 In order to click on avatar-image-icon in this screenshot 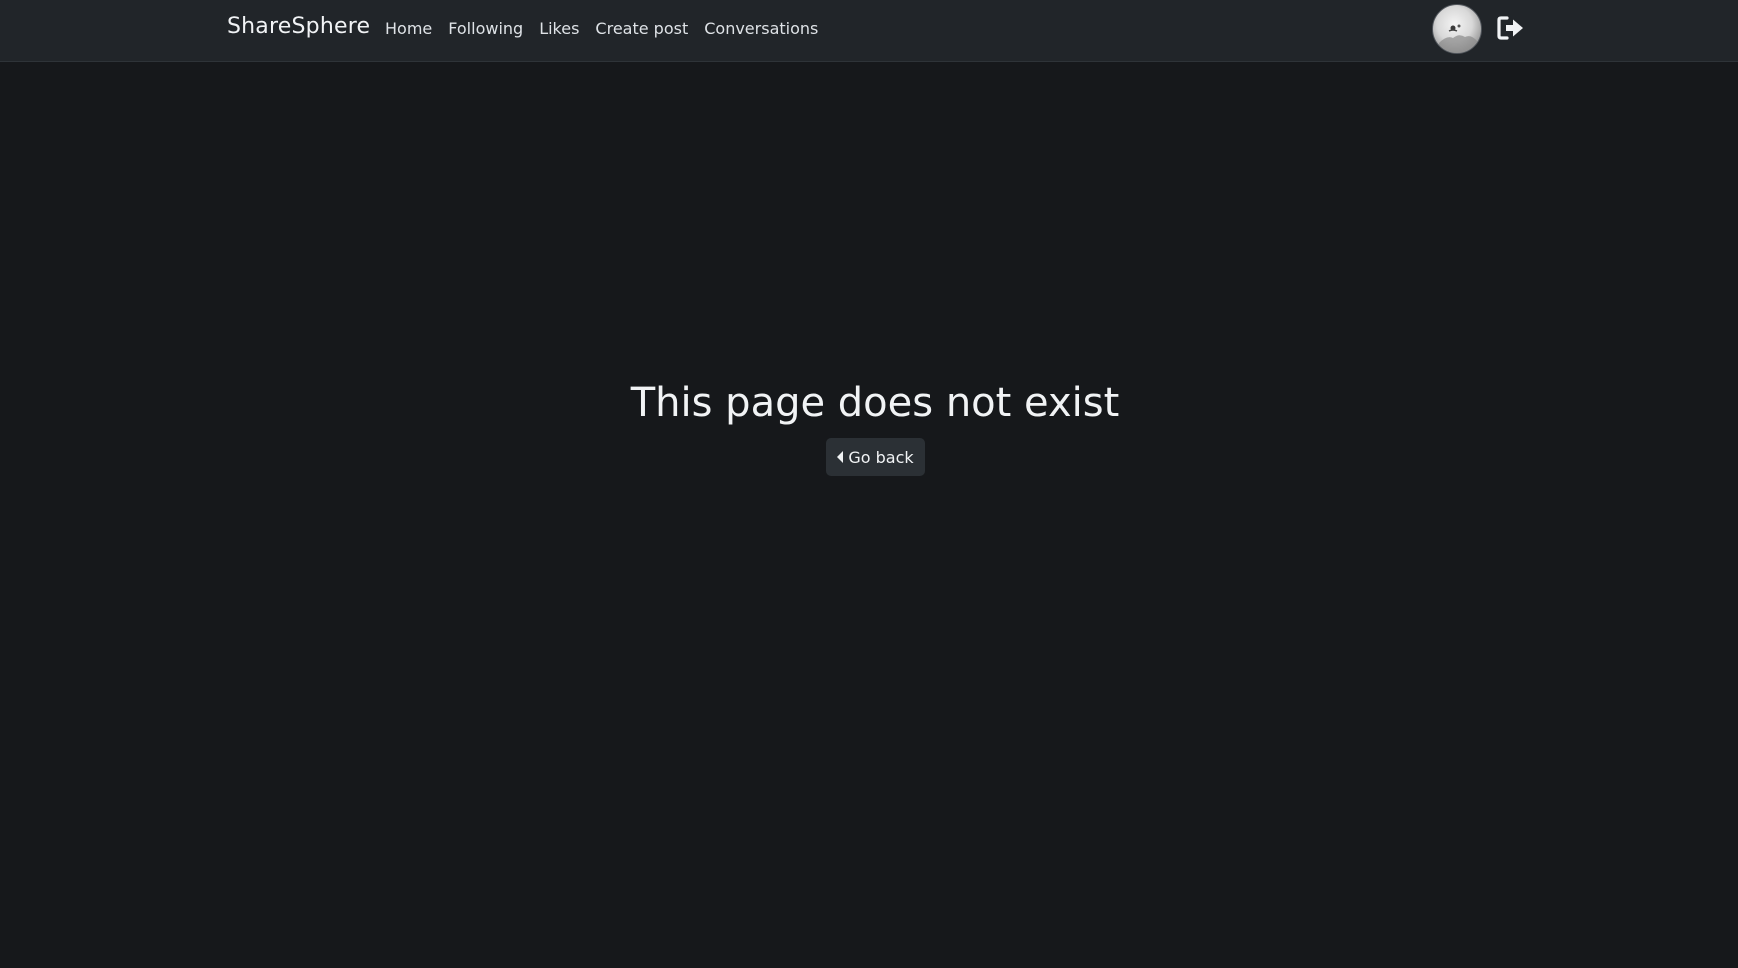, I will do `click(1458, 38)`.